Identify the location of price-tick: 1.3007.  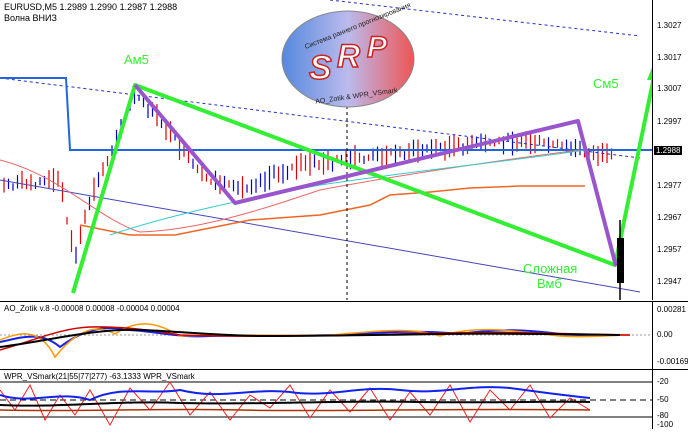
(669, 88).